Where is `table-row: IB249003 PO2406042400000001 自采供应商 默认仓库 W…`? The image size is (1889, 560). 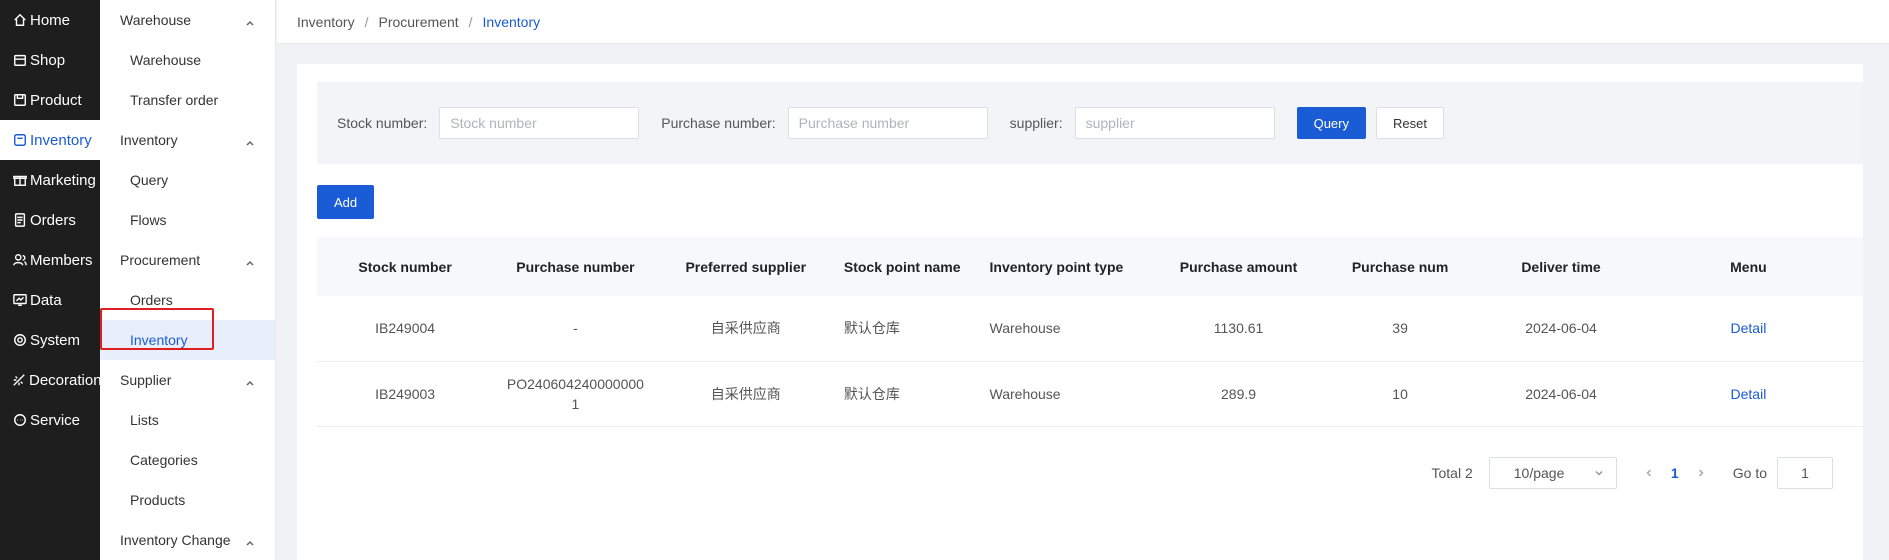
table-row: IB249003 PO2406042400000001 自采供应商 默认仓库 W… is located at coordinates (1090, 394).